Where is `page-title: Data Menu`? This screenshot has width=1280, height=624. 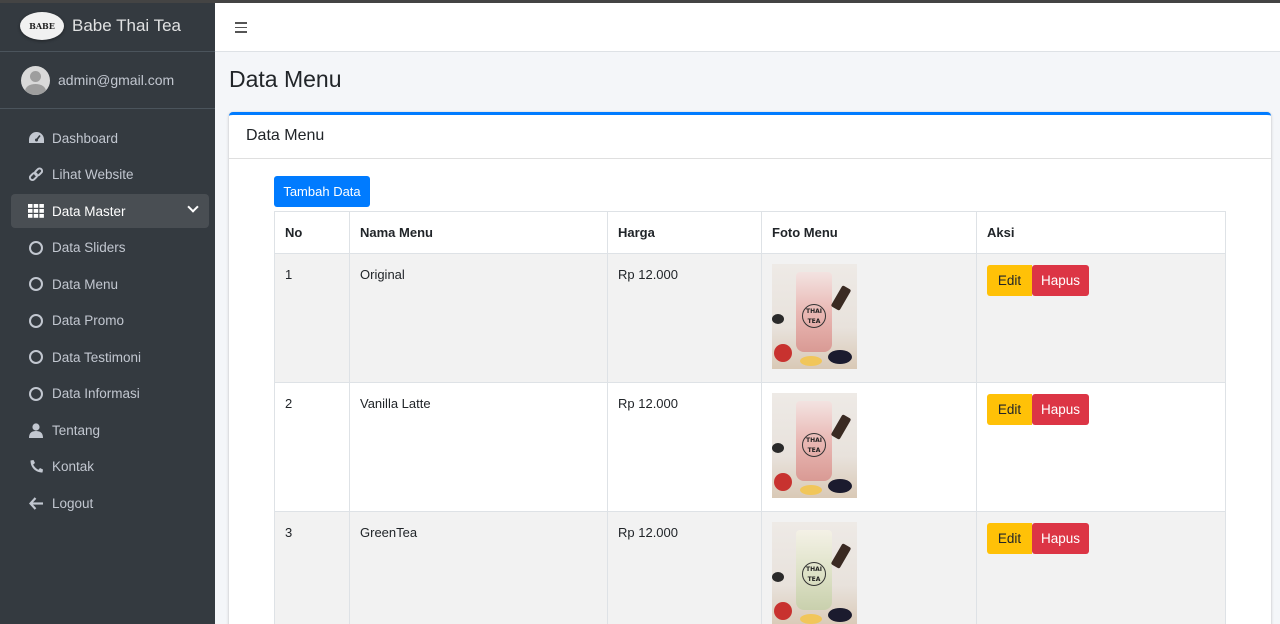 page-title: Data Menu is located at coordinates (285, 79).